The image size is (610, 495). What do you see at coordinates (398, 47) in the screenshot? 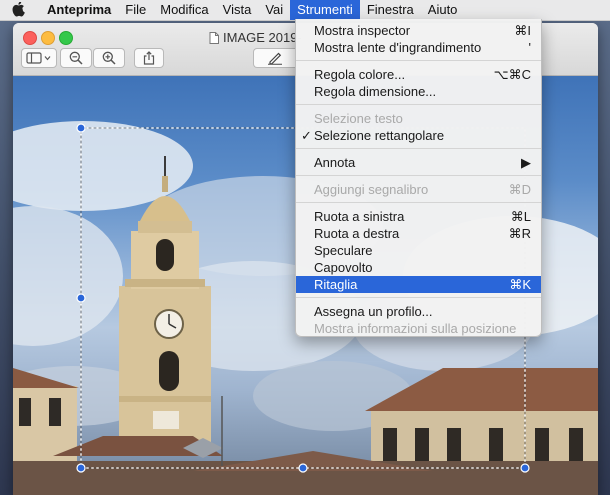
I see `menu-item-label: Mostra lente d'ingrandimento` at bounding box center [398, 47].